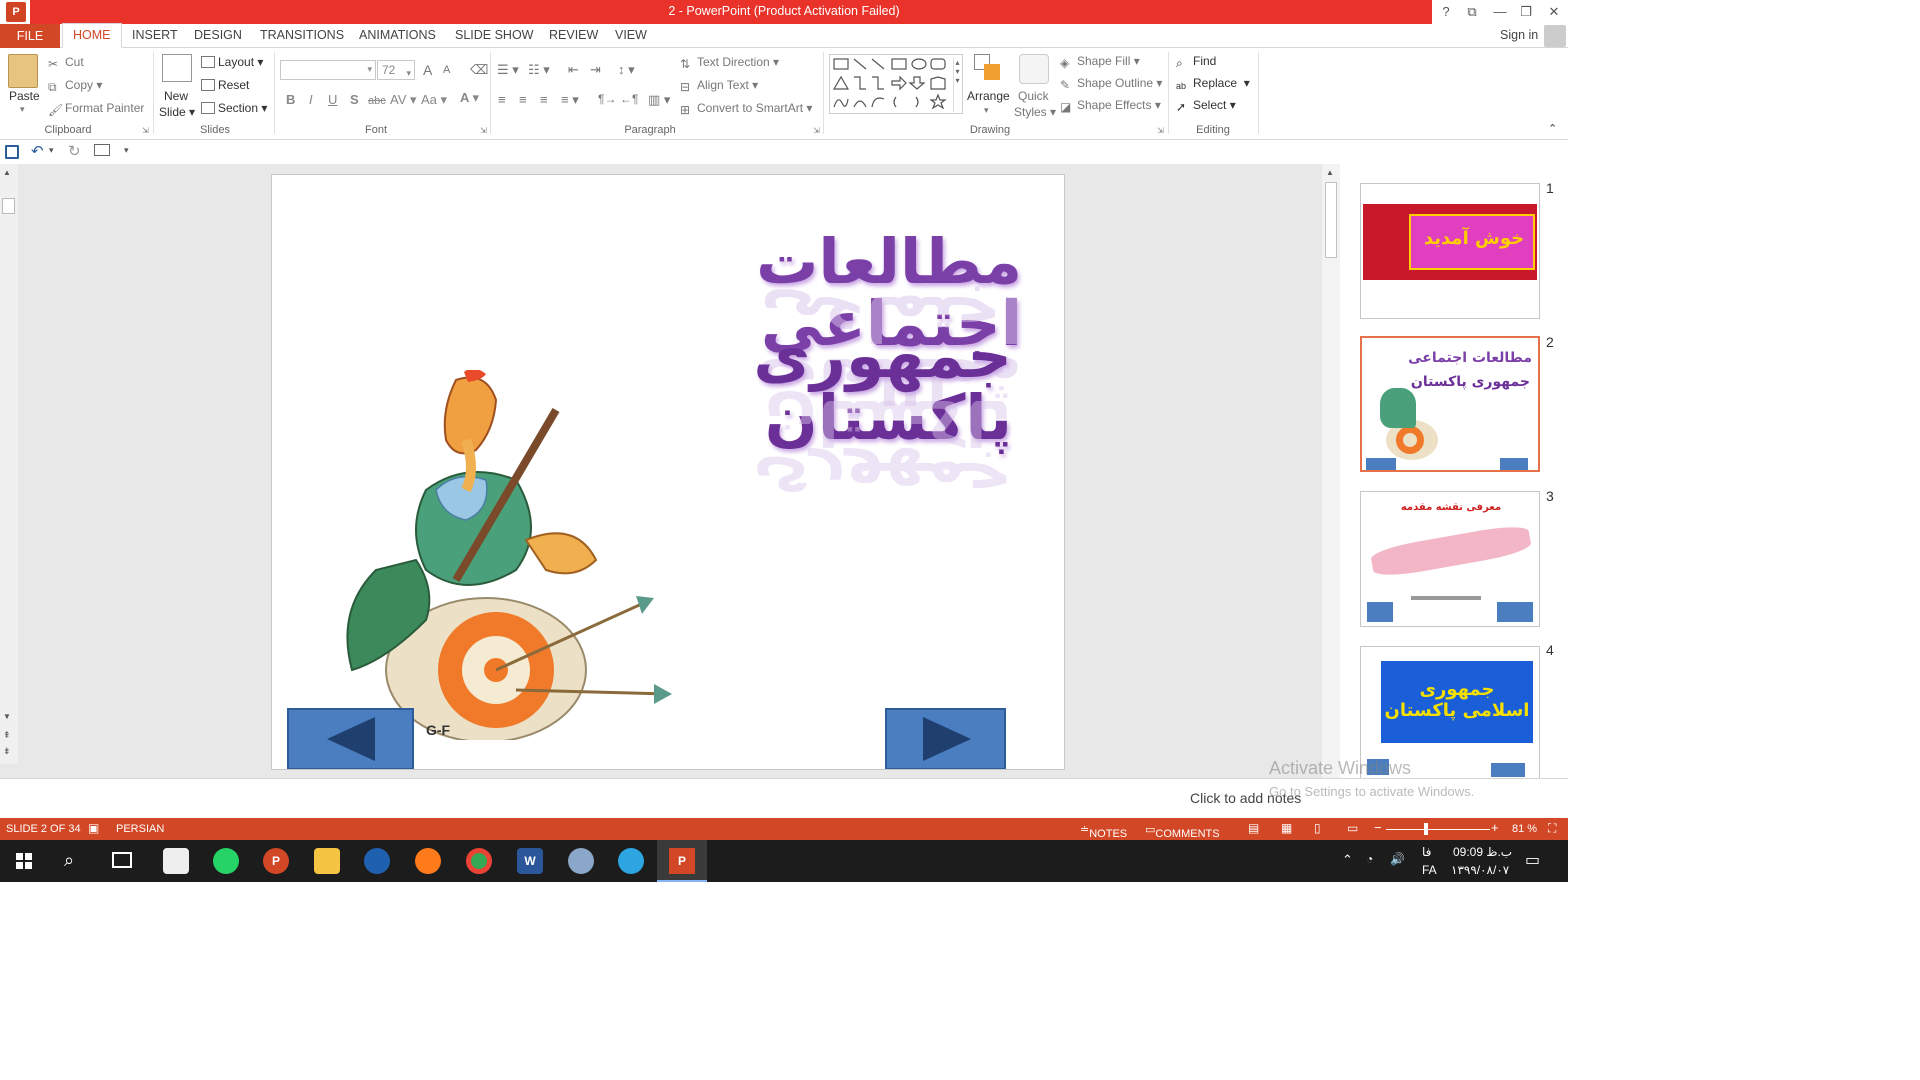 Image resolution: width=1920 pixels, height=1080 pixels. What do you see at coordinates (631, 861) in the screenshot?
I see `telegram-icon` at bounding box center [631, 861].